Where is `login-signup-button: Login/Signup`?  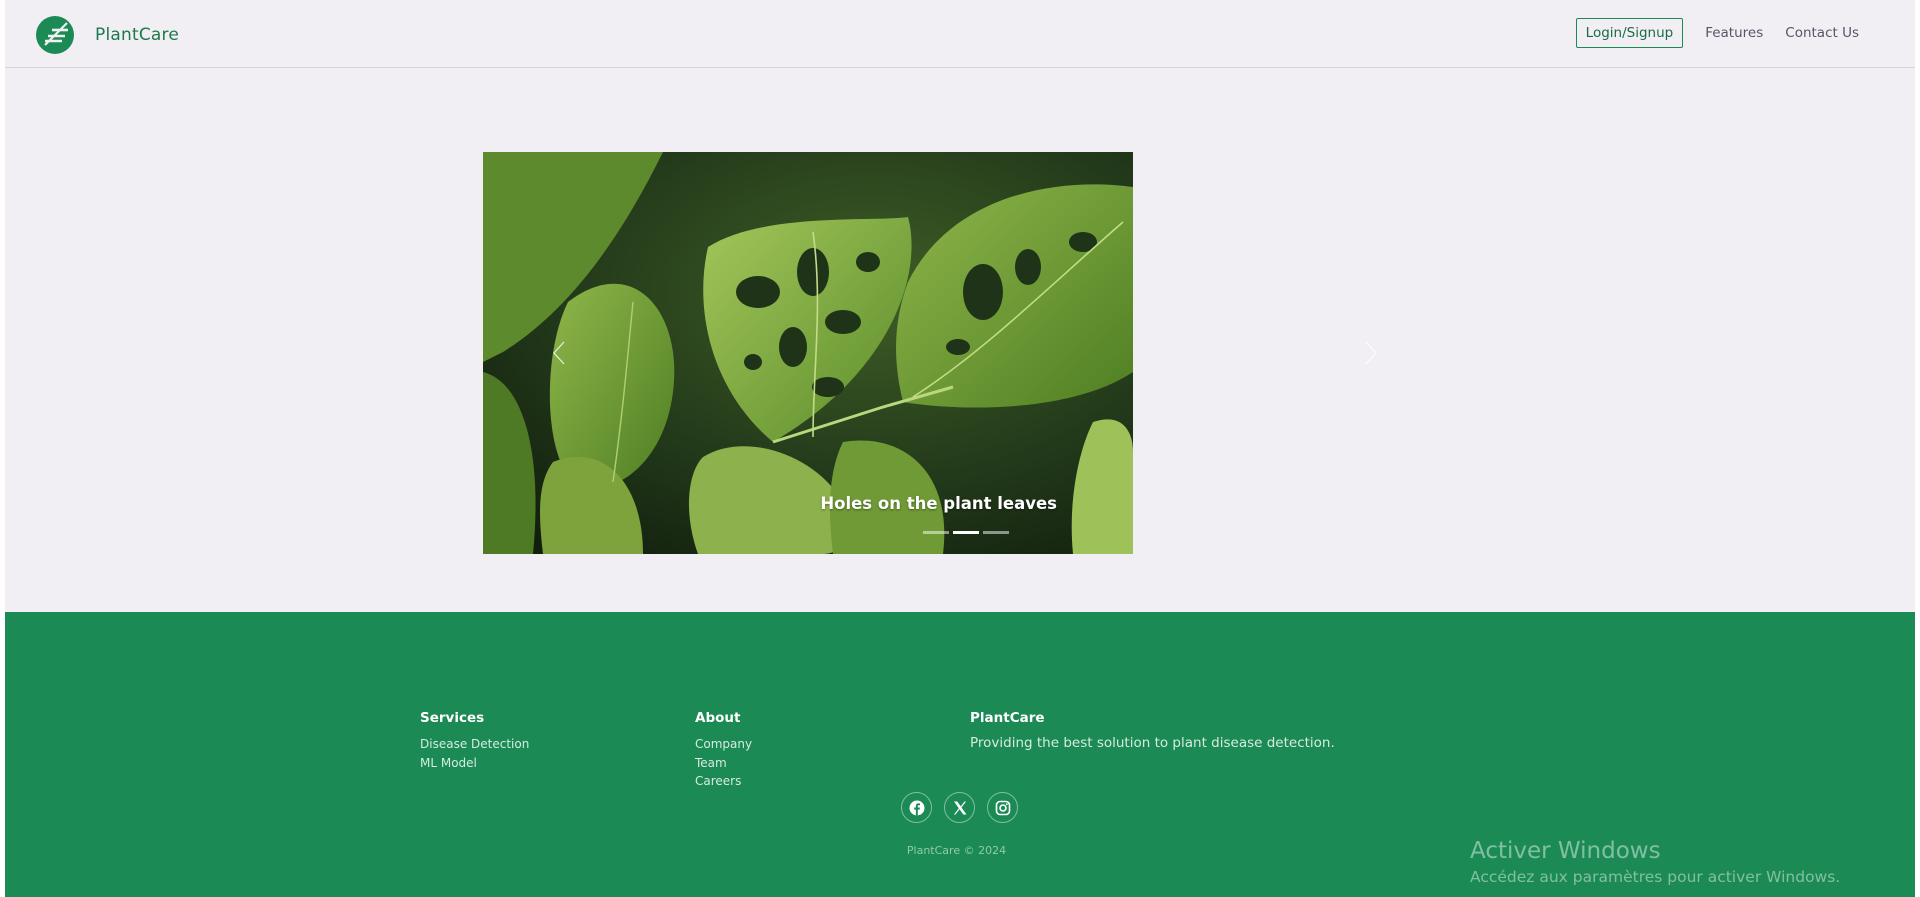
login-signup-button: Login/Signup is located at coordinates (1629, 33).